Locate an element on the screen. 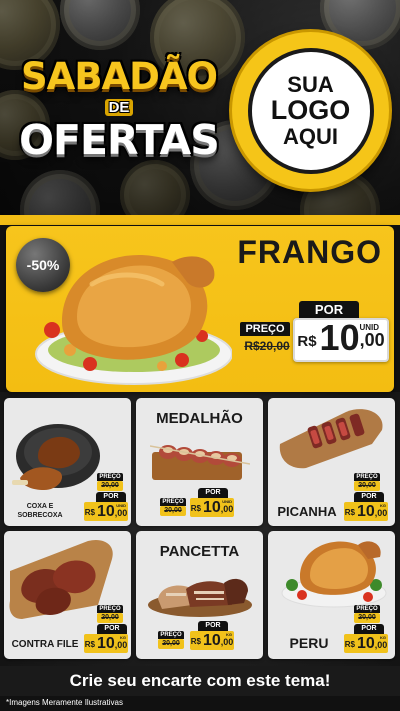 This screenshot has height=711, width=400. product-name-line1: COXA E is located at coordinates (40, 506).